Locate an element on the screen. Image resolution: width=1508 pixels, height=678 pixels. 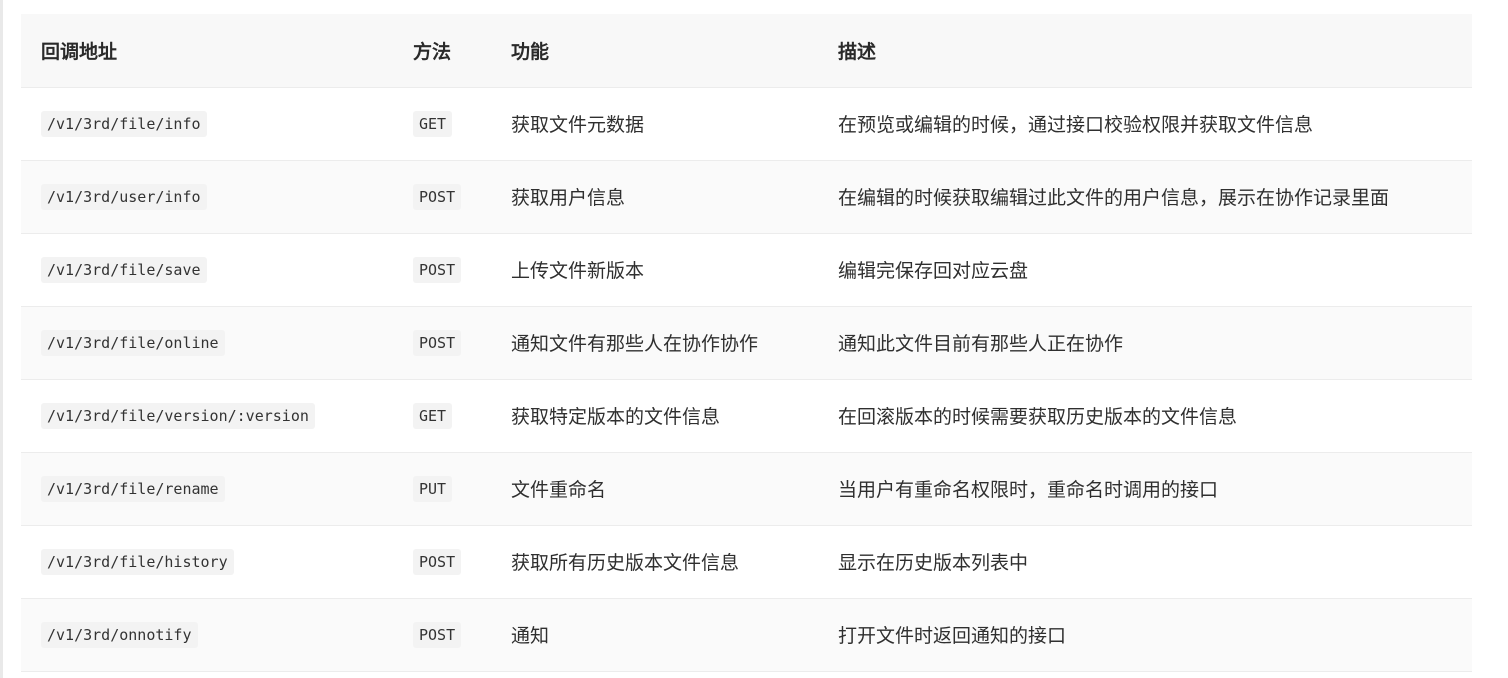
description-cell: 打开文件时返回通知的接口 is located at coordinates (952, 636).